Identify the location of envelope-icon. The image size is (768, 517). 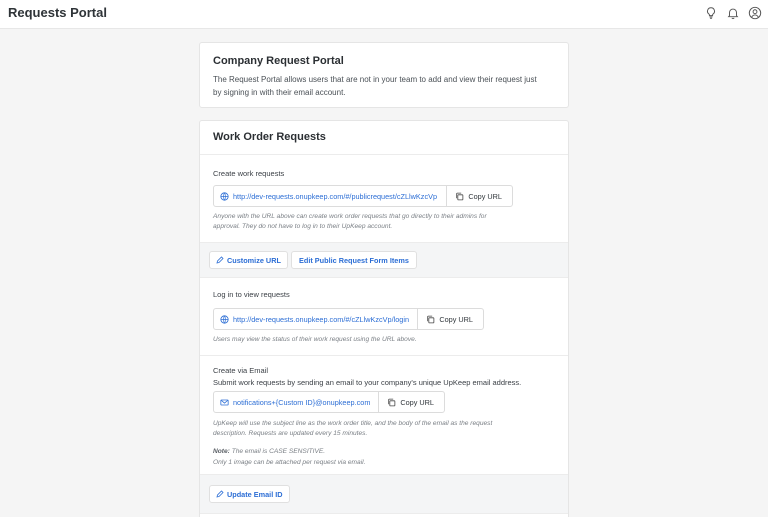
(224, 402).